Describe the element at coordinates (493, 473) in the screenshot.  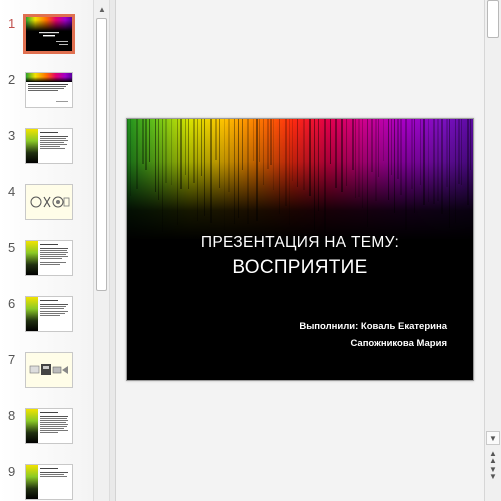
I see `double-chevron-down-icon: ▼ ▼` at that location.